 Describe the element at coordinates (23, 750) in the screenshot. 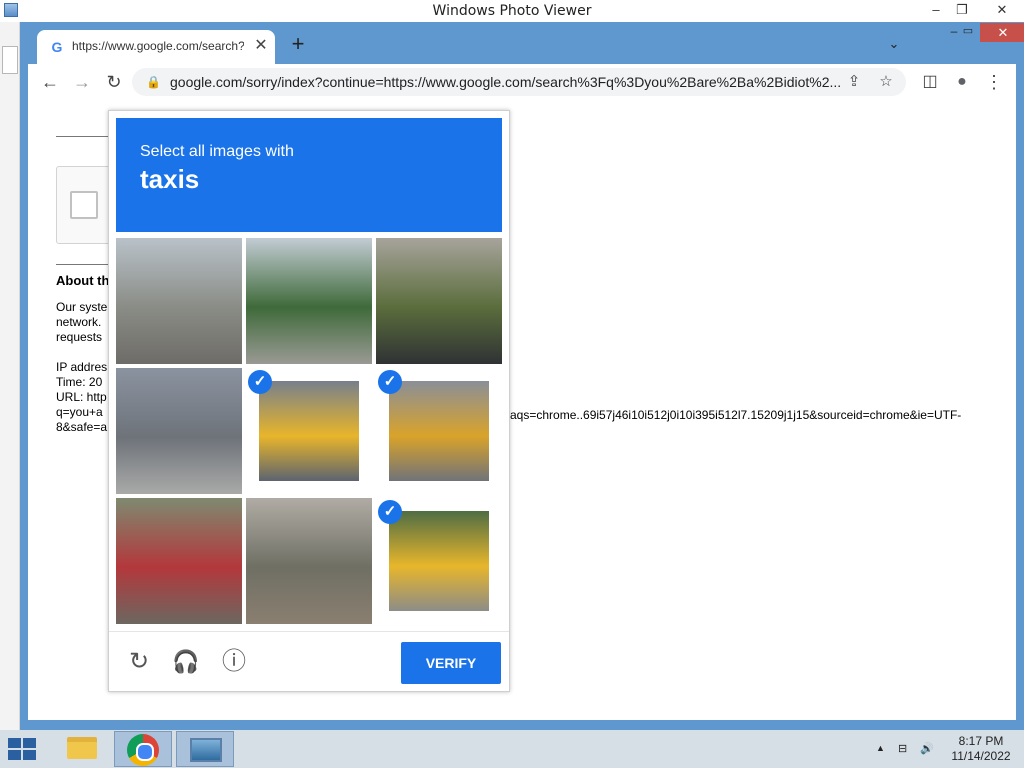

I see `windows-start-icon` at that location.